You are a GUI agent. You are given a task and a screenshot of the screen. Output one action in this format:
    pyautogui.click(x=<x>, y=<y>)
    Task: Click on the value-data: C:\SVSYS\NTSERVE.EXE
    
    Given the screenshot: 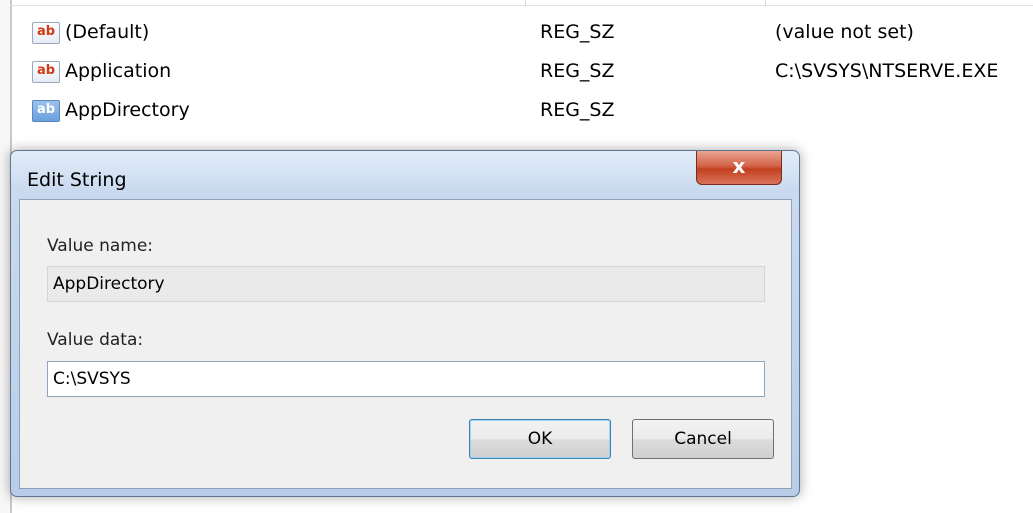 What is the action you would take?
    pyautogui.click(x=887, y=71)
    